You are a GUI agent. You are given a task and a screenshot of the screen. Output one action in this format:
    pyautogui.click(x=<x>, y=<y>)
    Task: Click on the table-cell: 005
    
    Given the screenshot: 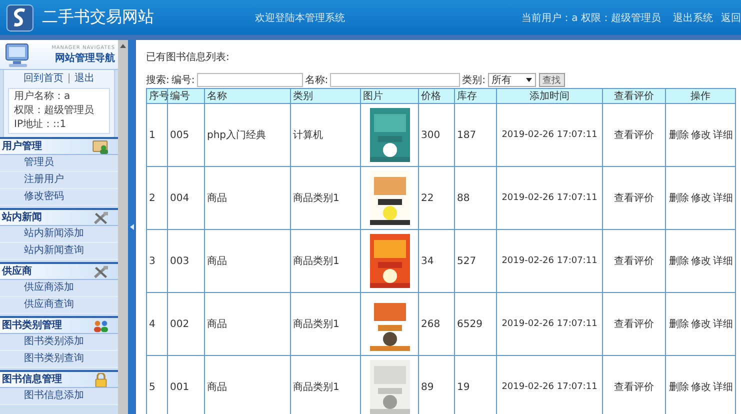 What is the action you would take?
    pyautogui.click(x=186, y=135)
    